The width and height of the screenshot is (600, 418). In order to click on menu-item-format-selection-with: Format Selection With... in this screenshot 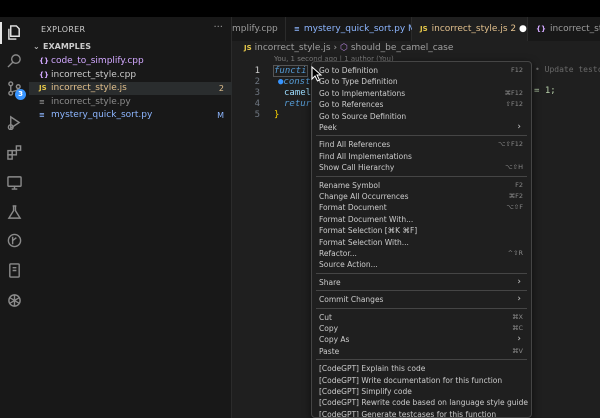, I will do `click(421, 242)`.